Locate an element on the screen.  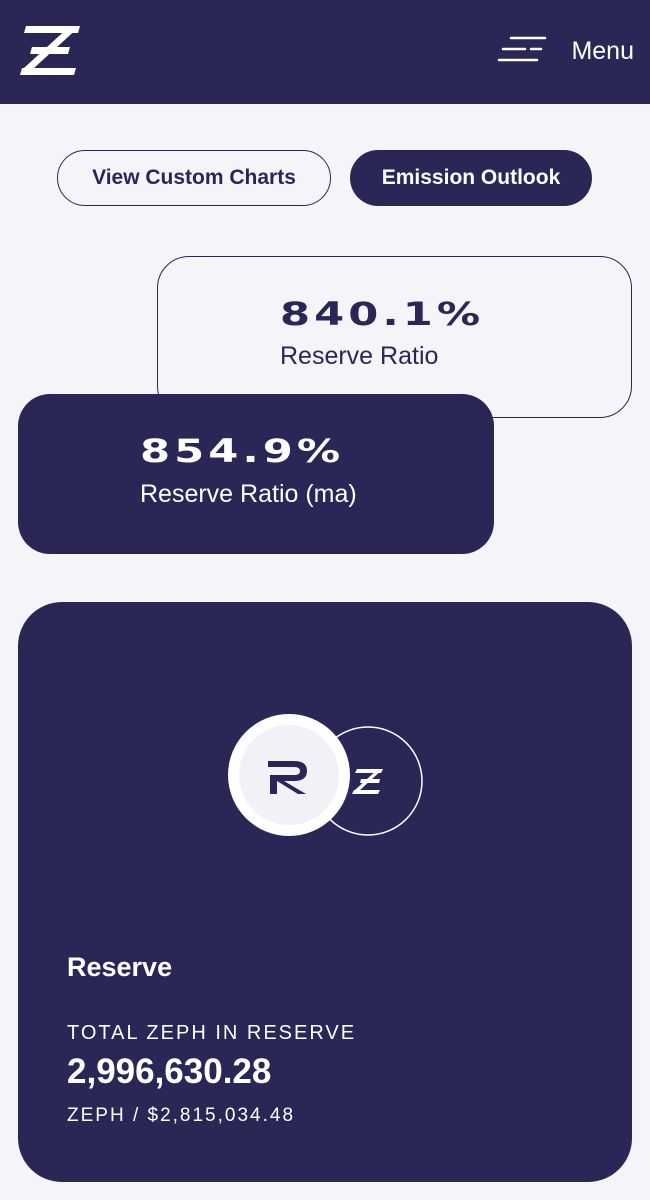
reserve-ratio-ma-label: Reserve Ratio (ma) is located at coordinates (248, 494).